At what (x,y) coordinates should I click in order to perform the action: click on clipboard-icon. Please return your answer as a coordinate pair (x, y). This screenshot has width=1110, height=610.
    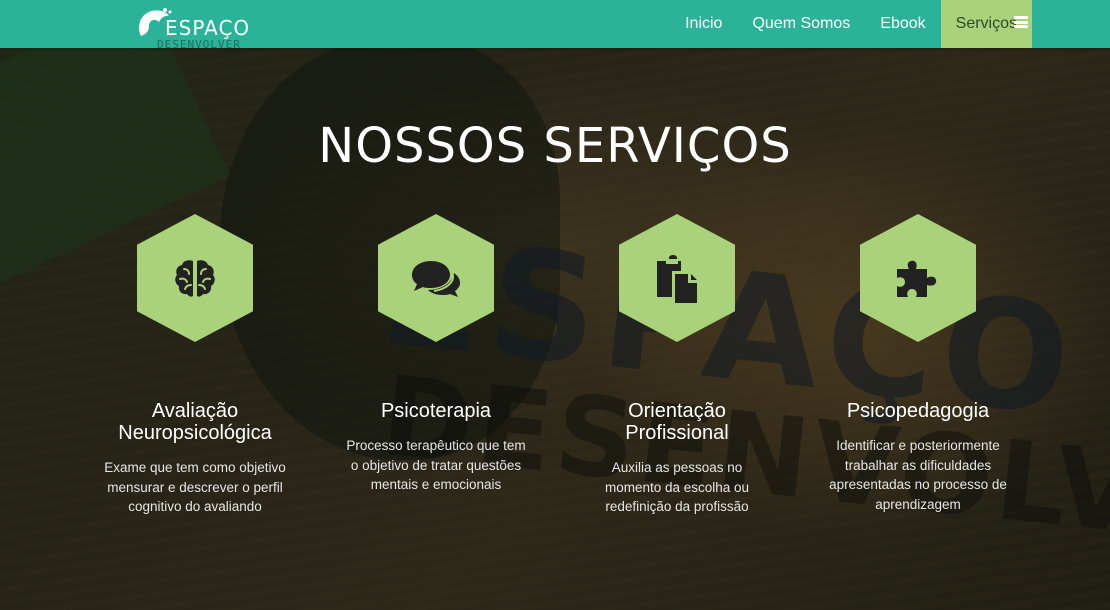
    Looking at the image, I should click on (677, 279).